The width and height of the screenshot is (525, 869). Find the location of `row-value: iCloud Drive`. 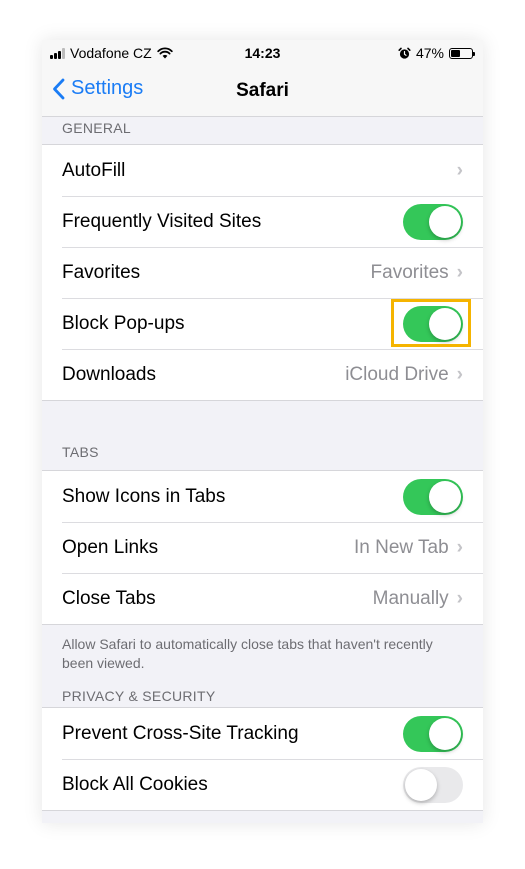

row-value: iCloud Drive is located at coordinates (397, 374).